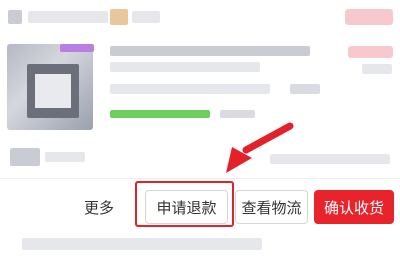  I want to click on order-status, so click(369, 17).